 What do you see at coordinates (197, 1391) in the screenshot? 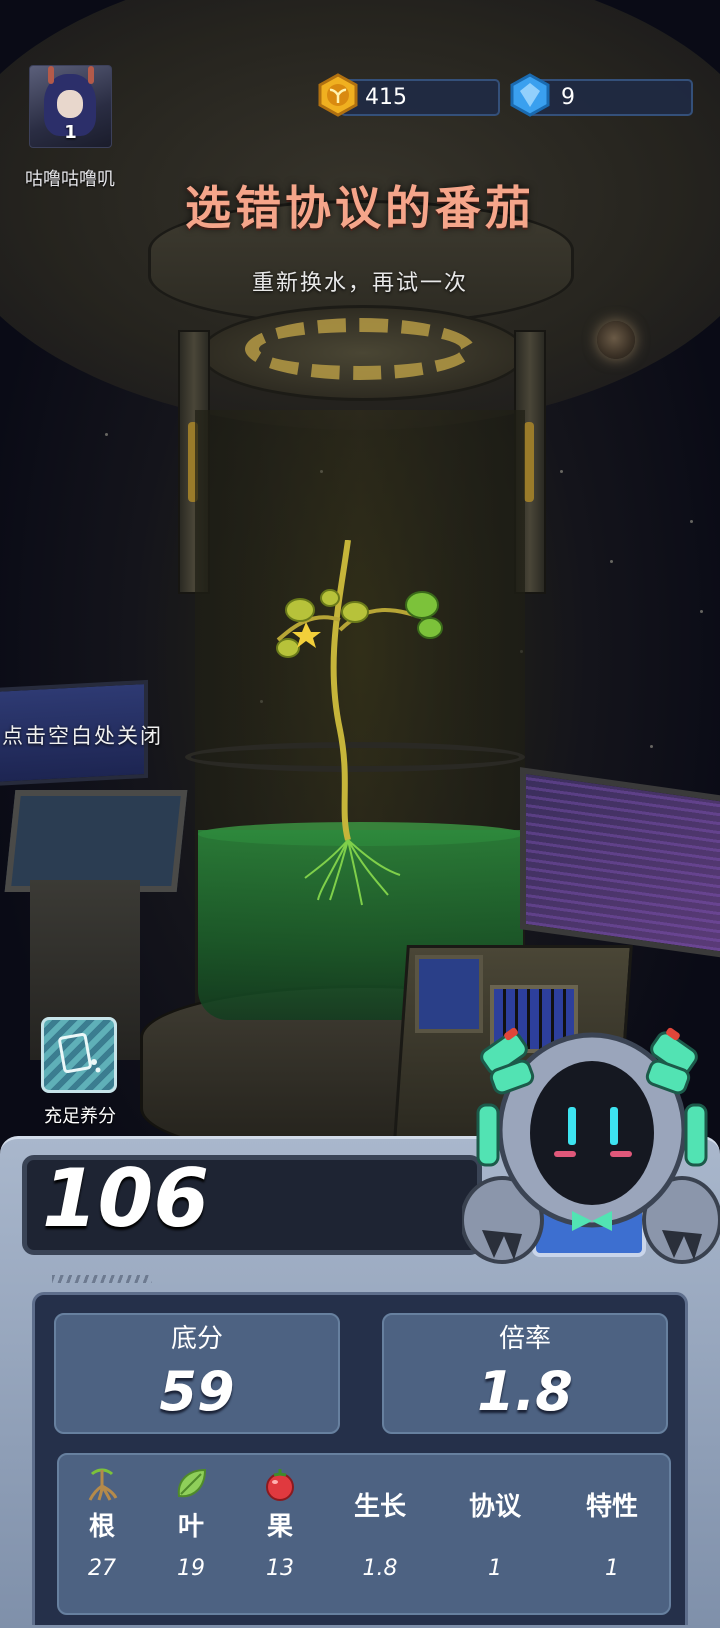
I see `base-score-value: 59` at bounding box center [197, 1391].